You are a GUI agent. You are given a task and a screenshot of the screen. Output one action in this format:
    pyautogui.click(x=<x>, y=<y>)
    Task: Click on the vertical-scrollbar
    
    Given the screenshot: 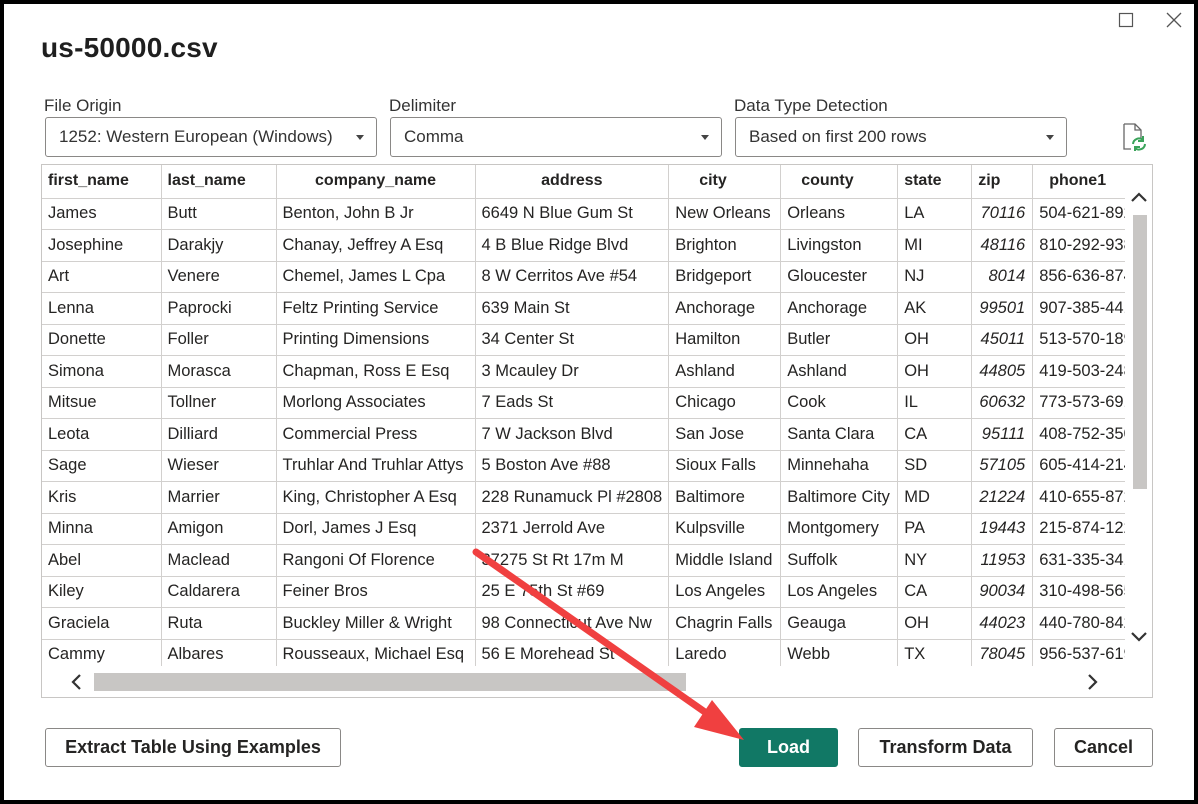 What is the action you would take?
    pyautogui.click(x=1138, y=415)
    